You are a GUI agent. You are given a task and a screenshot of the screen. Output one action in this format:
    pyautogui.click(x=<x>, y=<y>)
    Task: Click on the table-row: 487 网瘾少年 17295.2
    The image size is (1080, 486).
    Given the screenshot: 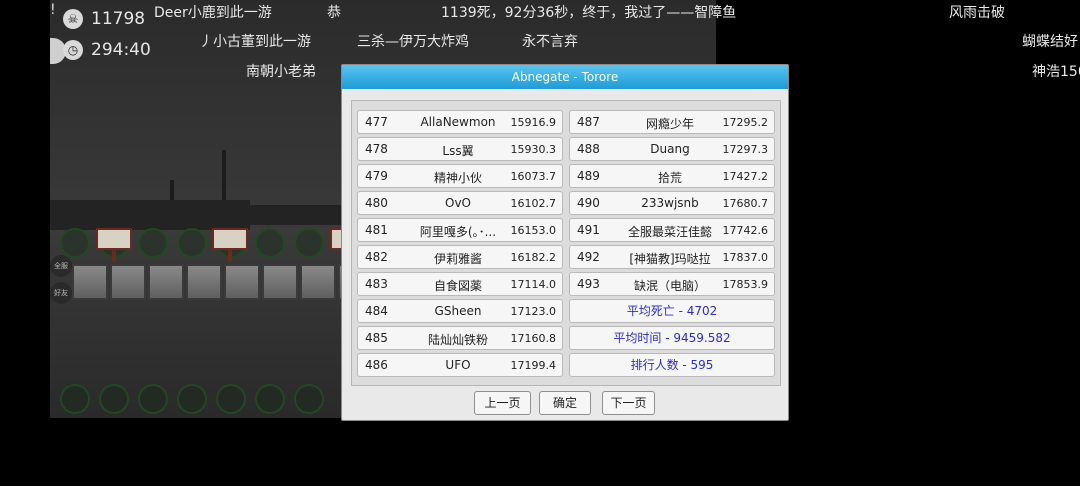 What is the action you would take?
    pyautogui.click(x=672, y=122)
    